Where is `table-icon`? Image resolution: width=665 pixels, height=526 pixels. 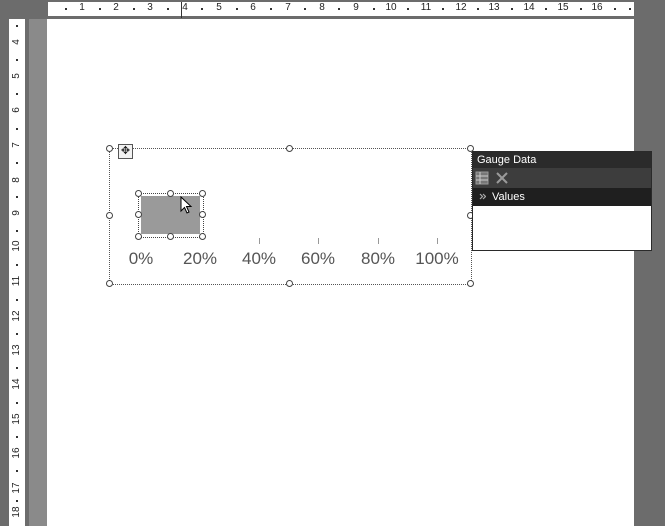 table-icon is located at coordinates (482, 178).